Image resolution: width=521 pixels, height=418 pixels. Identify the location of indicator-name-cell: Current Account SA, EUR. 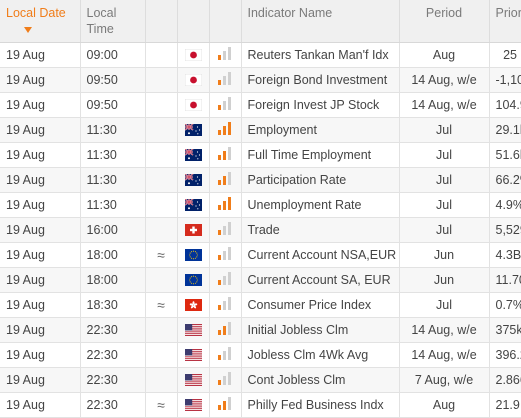
(320, 280).